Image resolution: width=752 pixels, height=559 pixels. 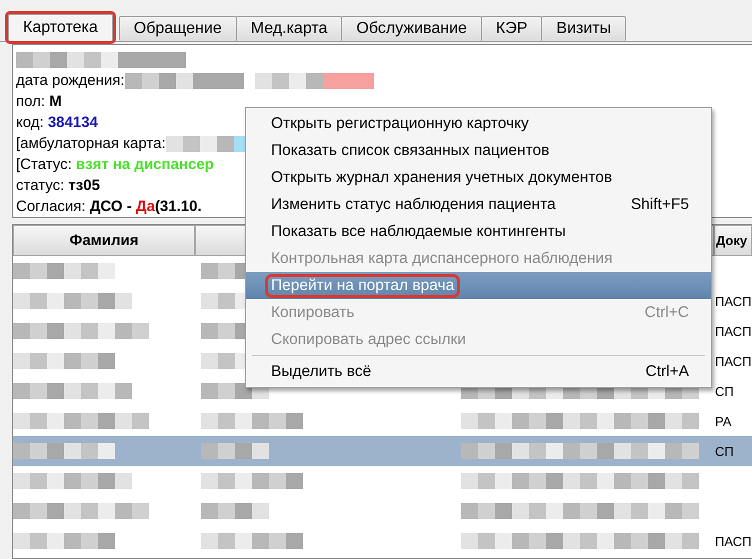 I want to click on info-text: код:, so click(x=30, y=122).